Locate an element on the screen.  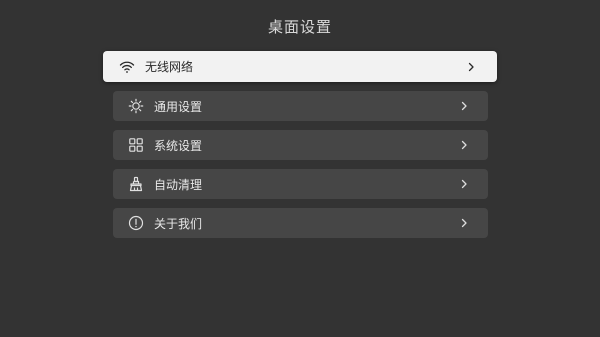
menu-item-label: 自动清理 is located at coordinates (178, 184).